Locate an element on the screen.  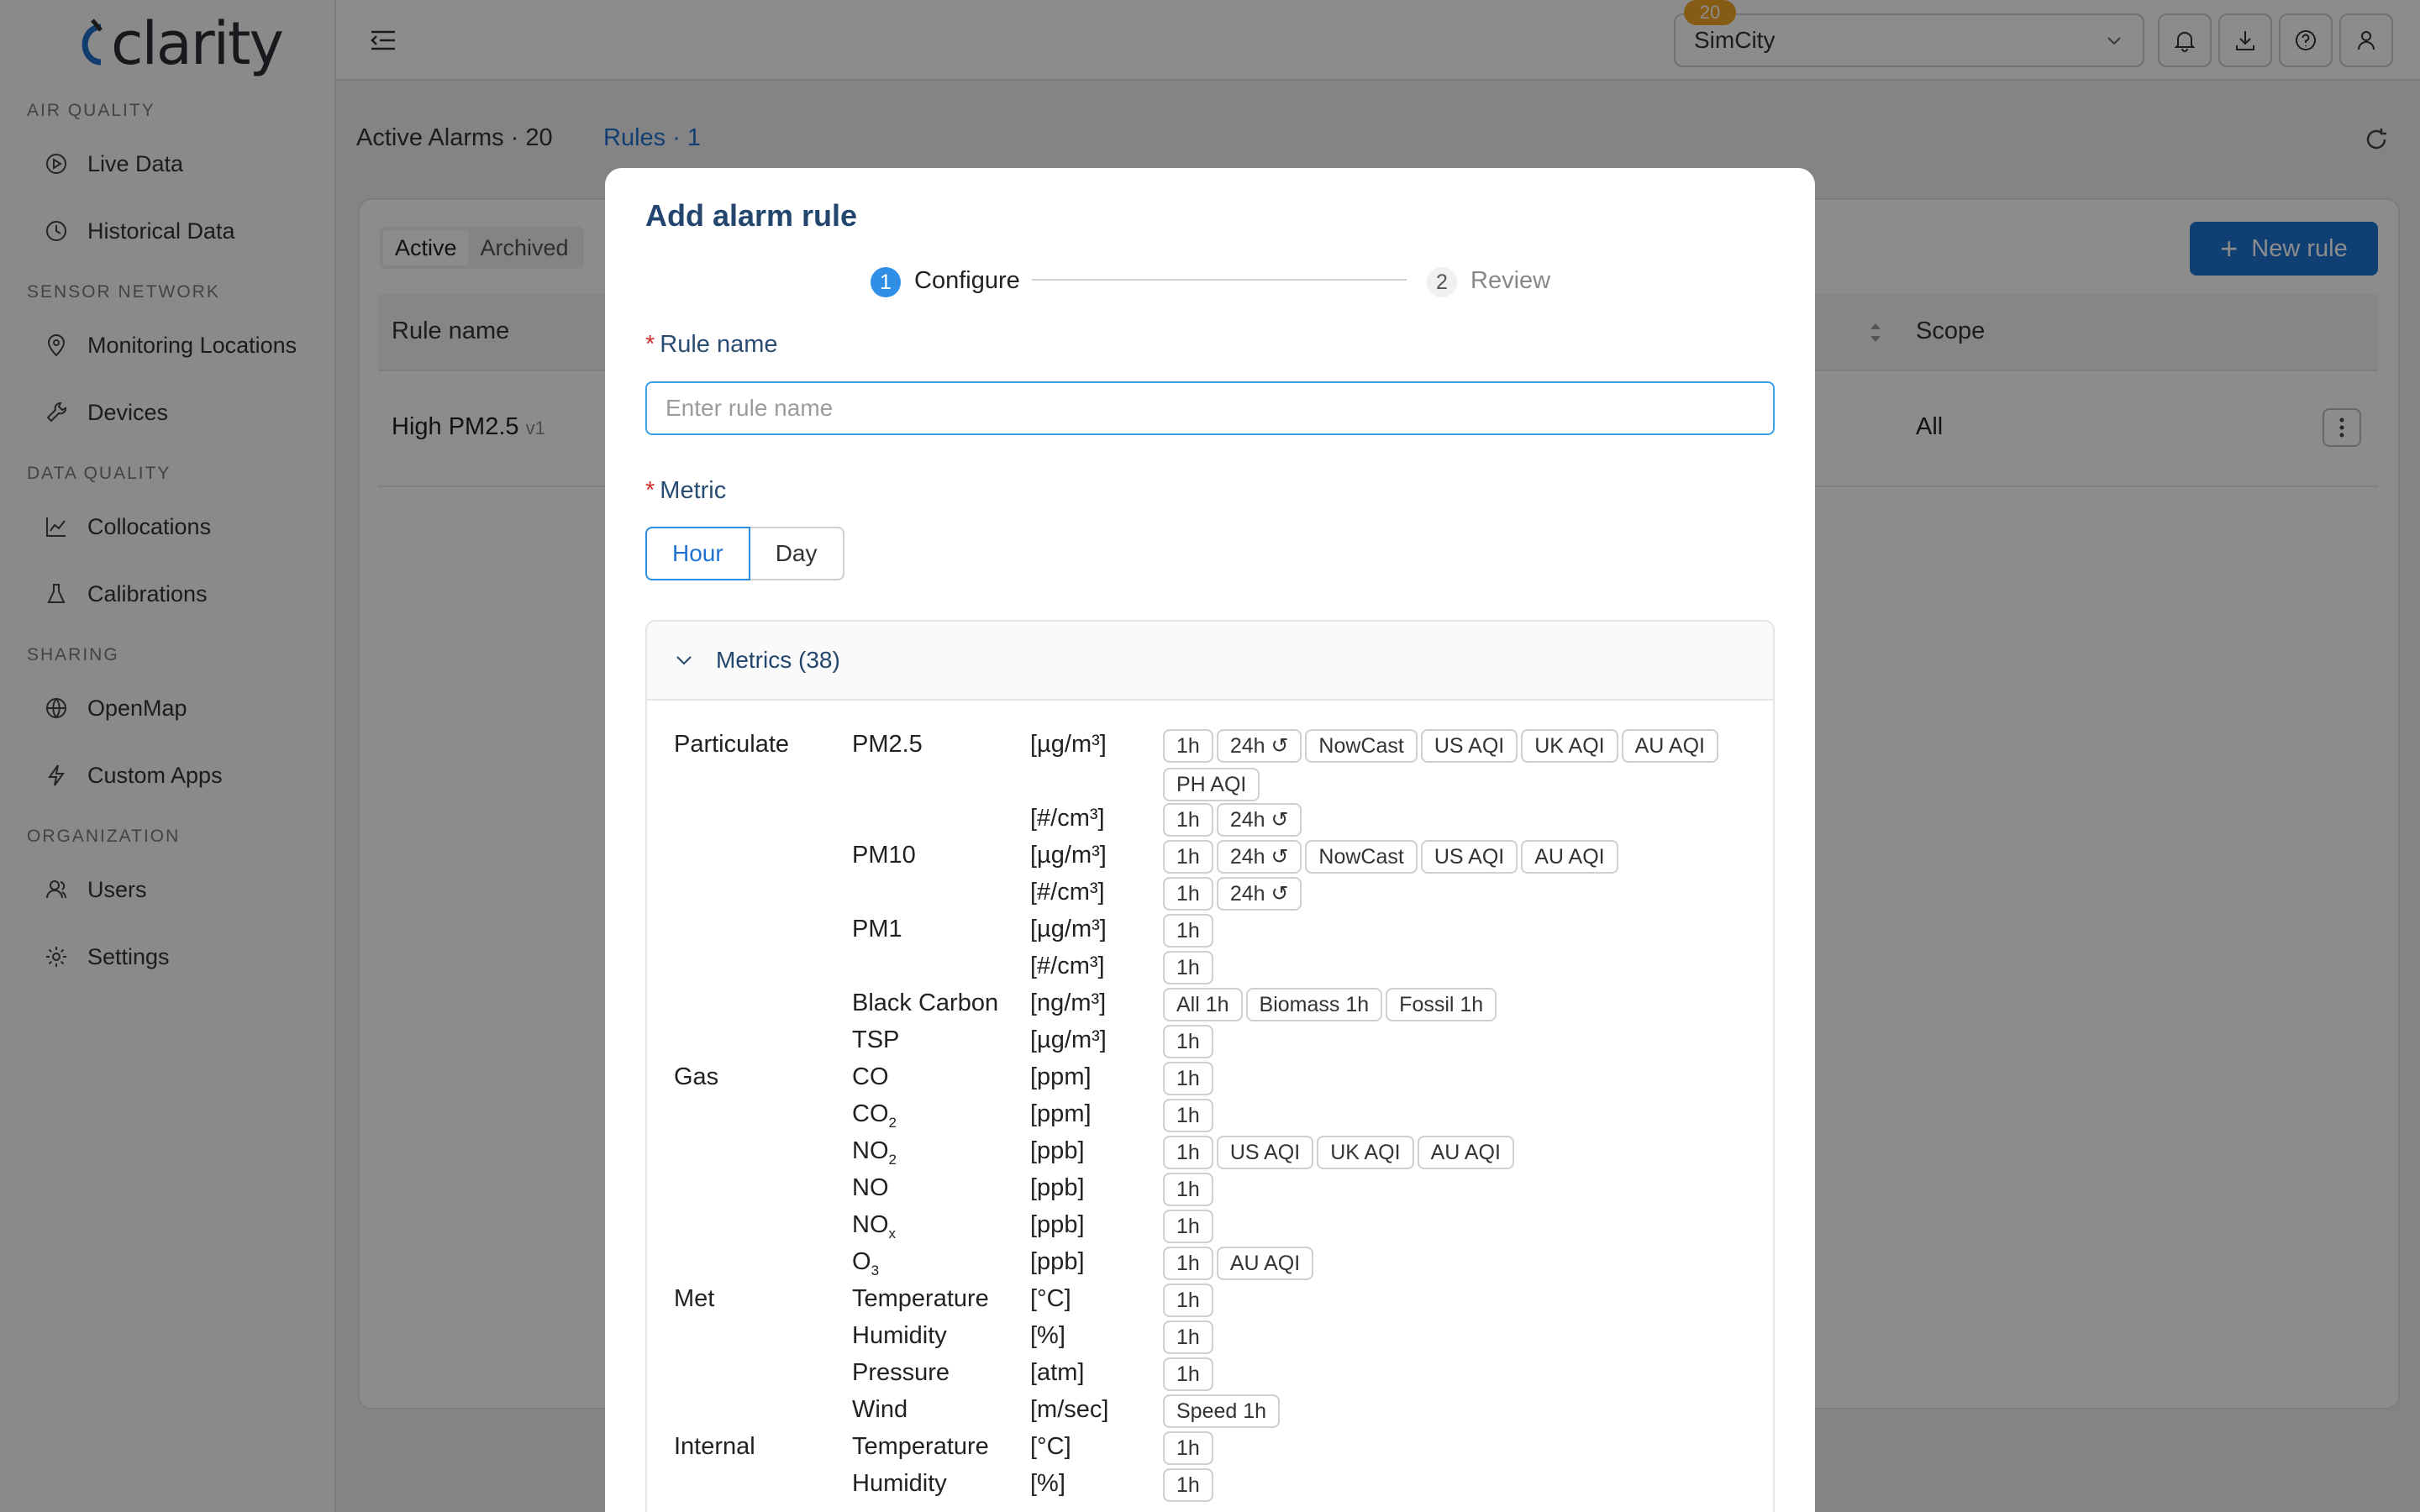
metric-name-text: PM10 is located at coordinates (884, 855).